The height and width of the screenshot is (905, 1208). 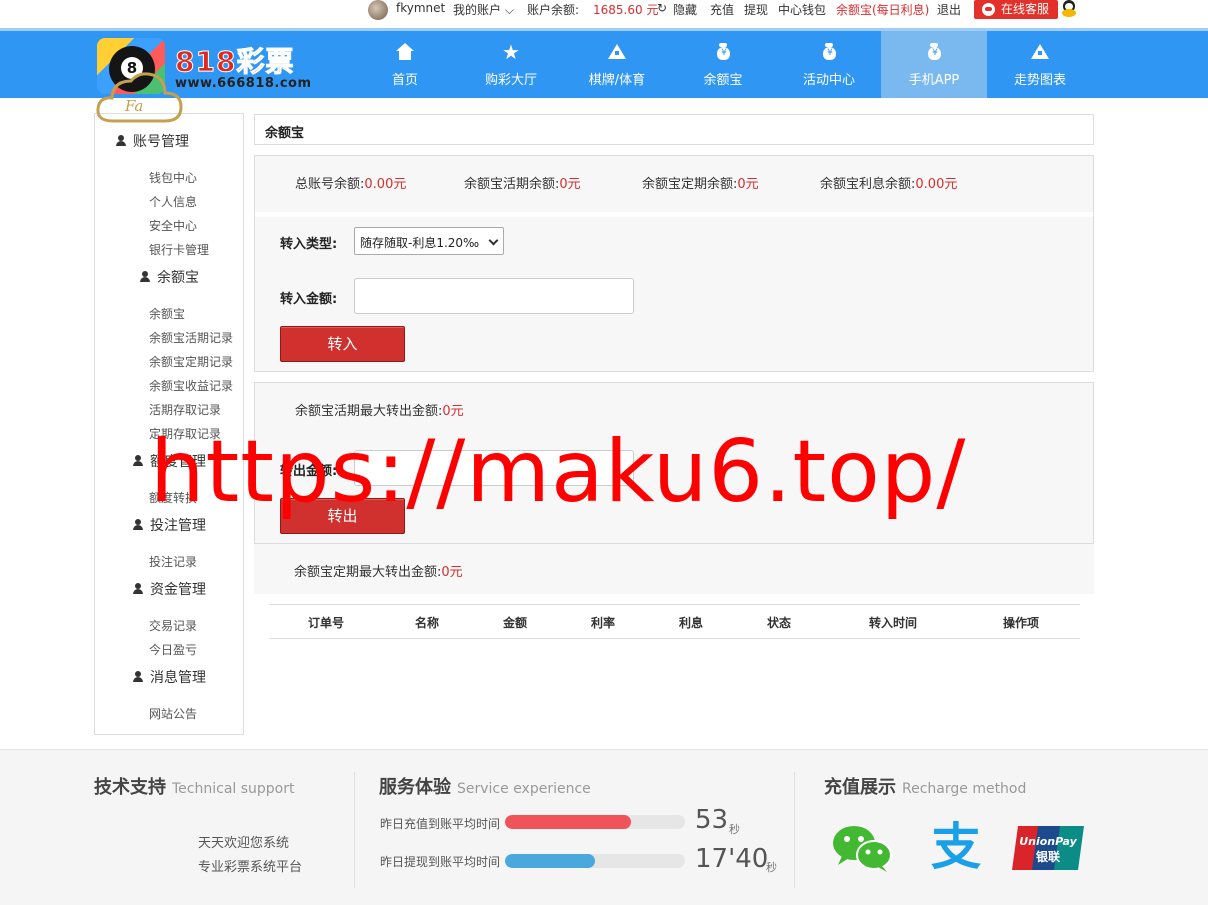 What do you see at coordinates (420, 8) in the screenshot?
I see `username: fkymnet` at bounding box center [420, 8].